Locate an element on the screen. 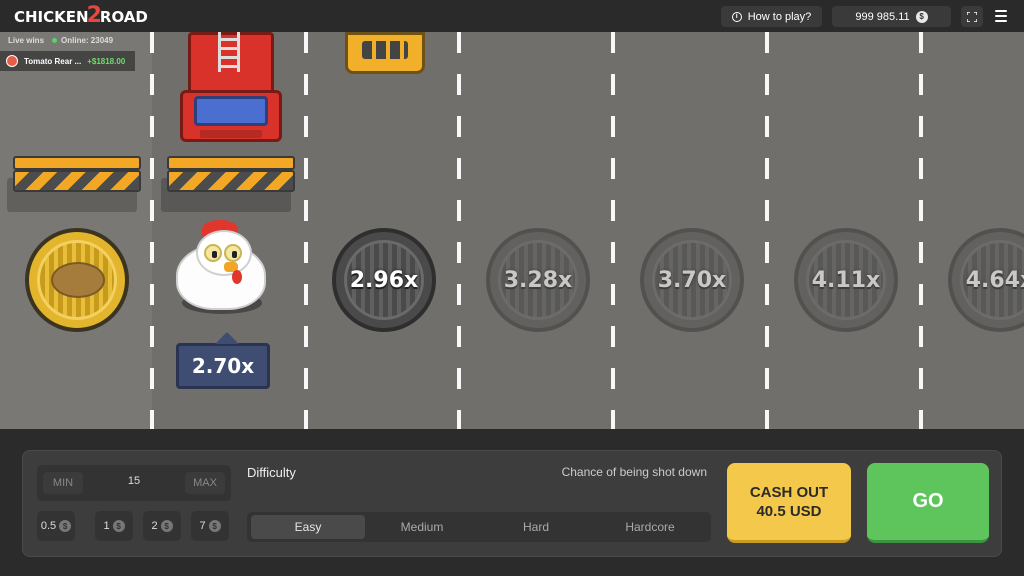 This screenshot has width=1024, height=576. live-wins-label: Live wins is located at coordinates (26, 40).